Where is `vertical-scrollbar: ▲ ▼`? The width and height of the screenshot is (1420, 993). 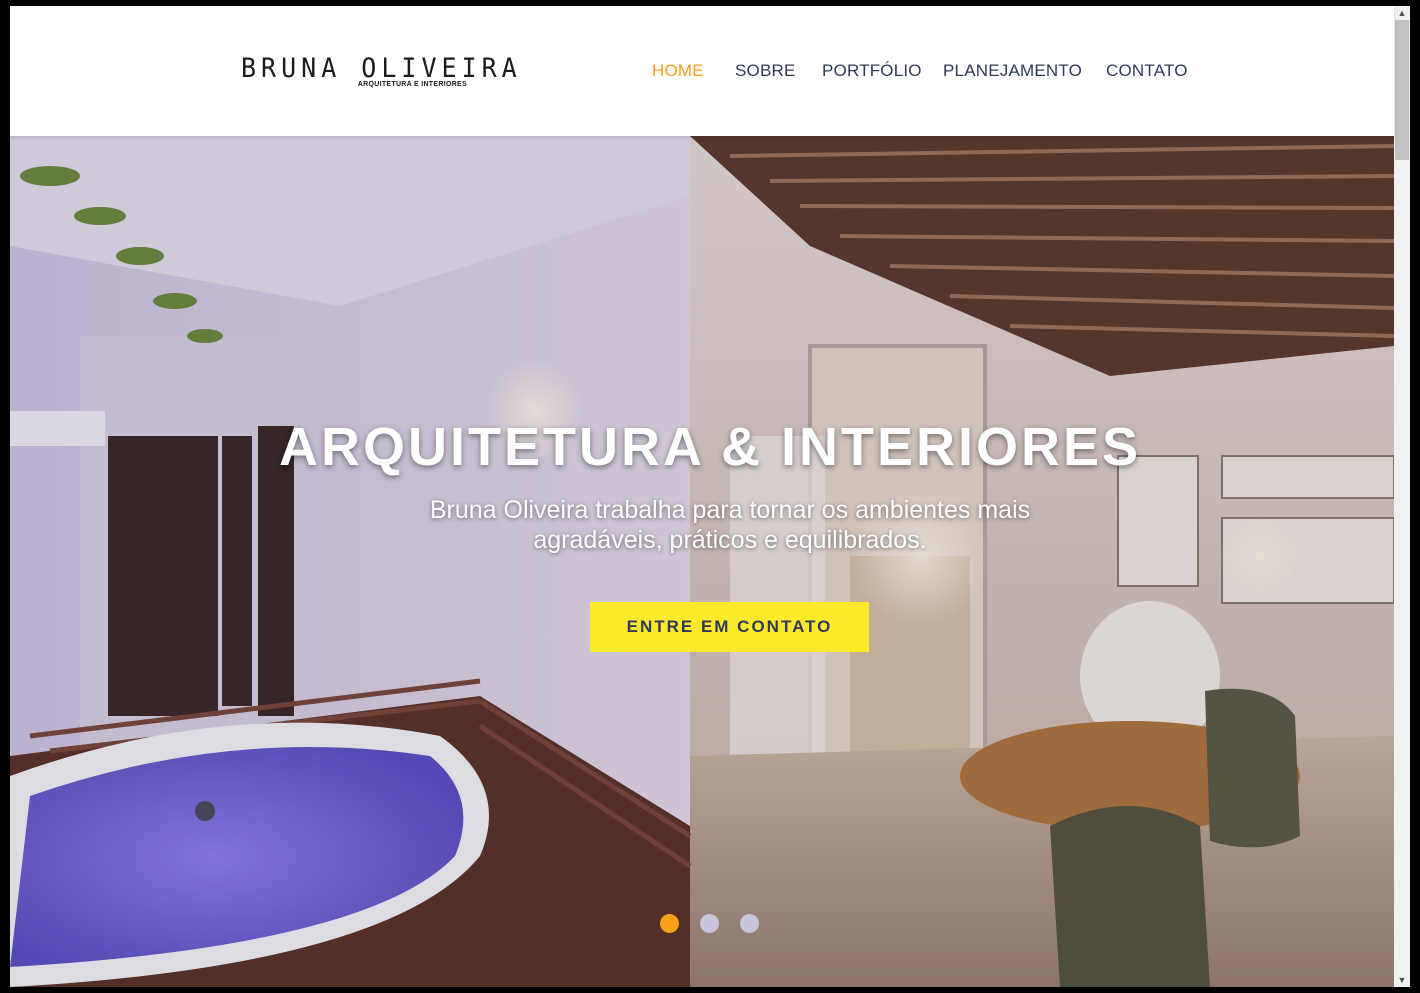 vertical-scrollbar: ▲ ▼ is located at coordinates (1402, 496).